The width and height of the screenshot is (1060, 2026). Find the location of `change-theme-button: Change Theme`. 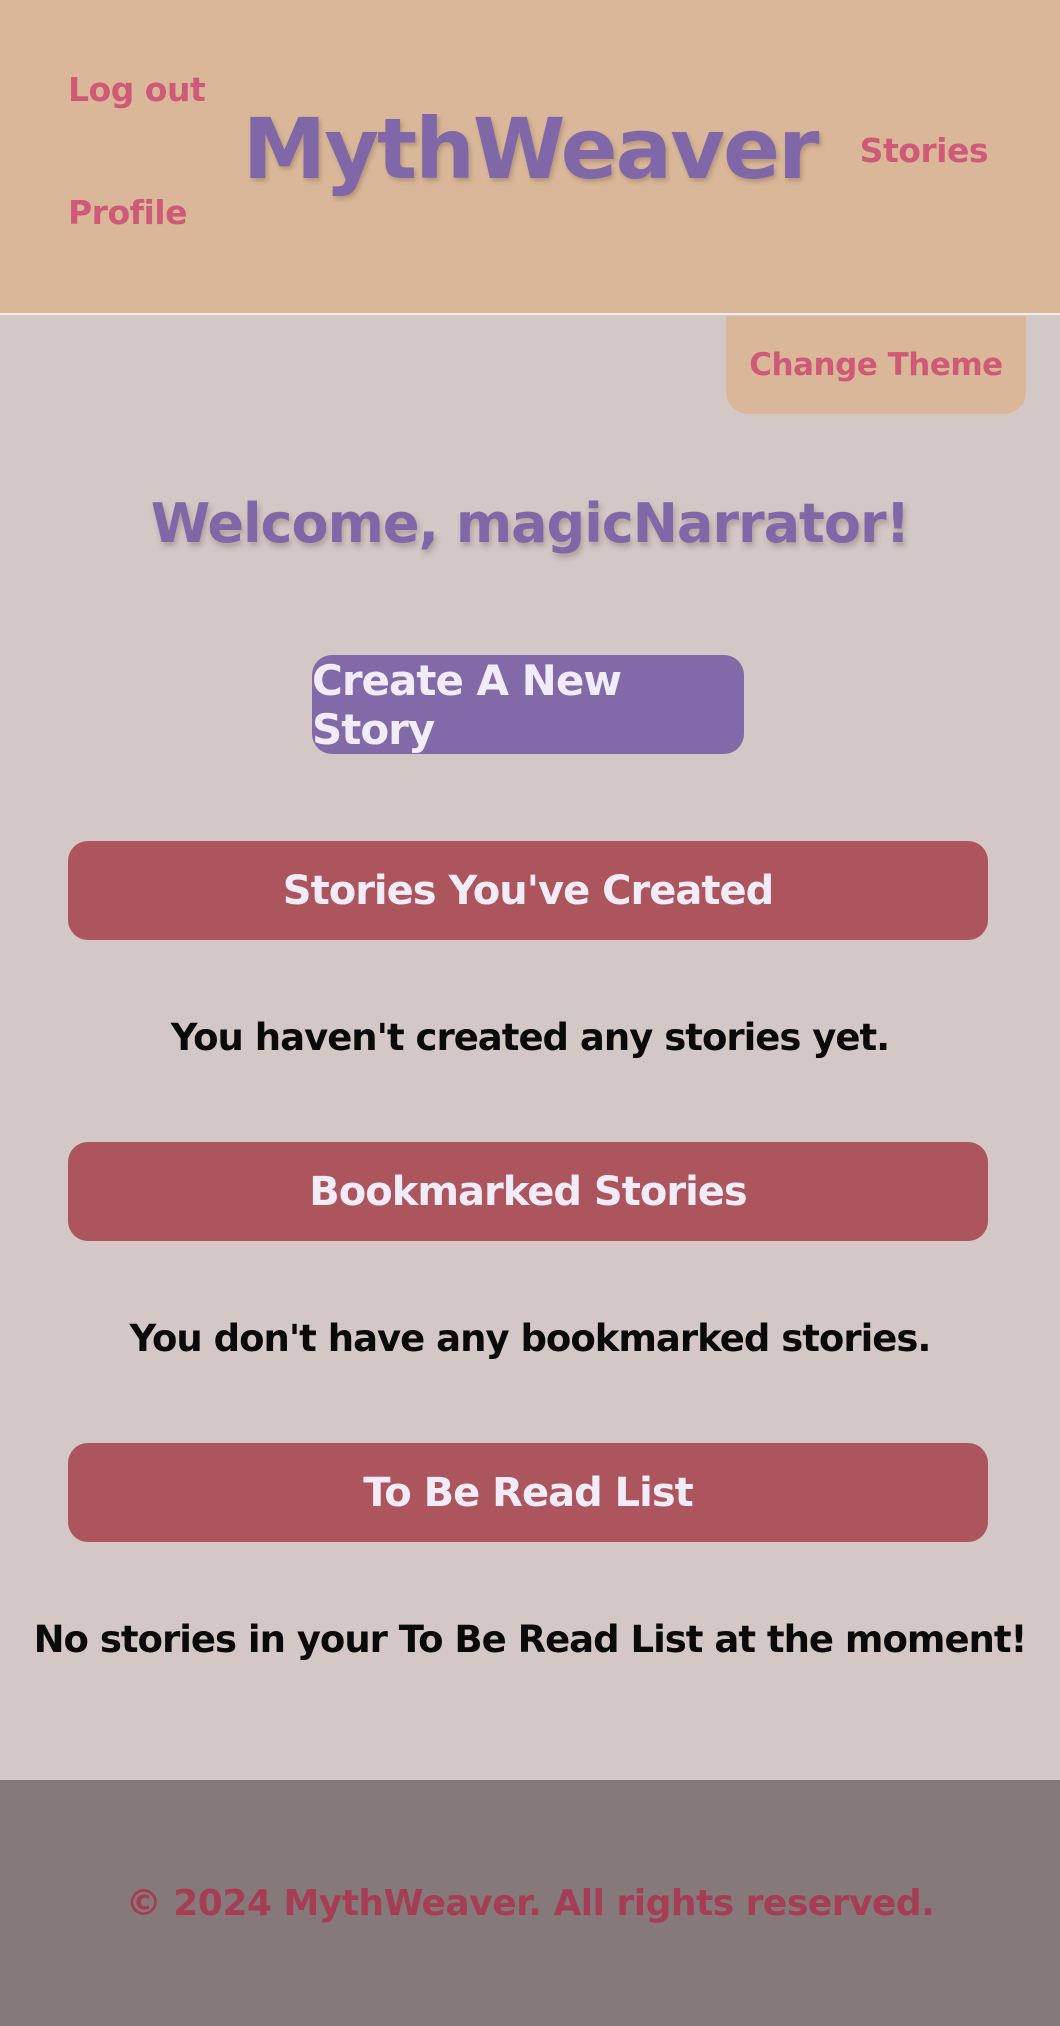

change-theme-button: Change Theme is located at coordinates (876, 365).